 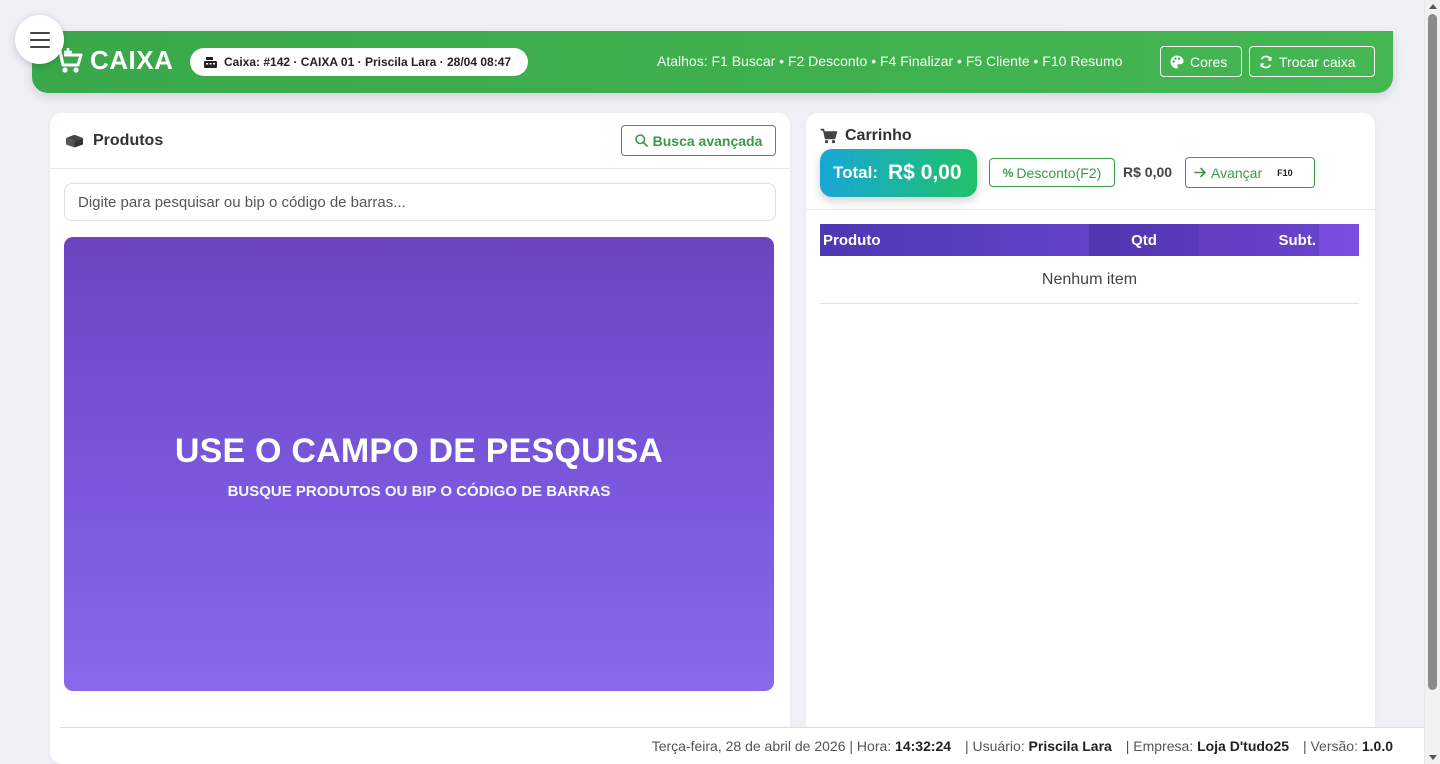 I want to click on footer-empresa: Loja D'tudo25, so click(x=1243, y=746).